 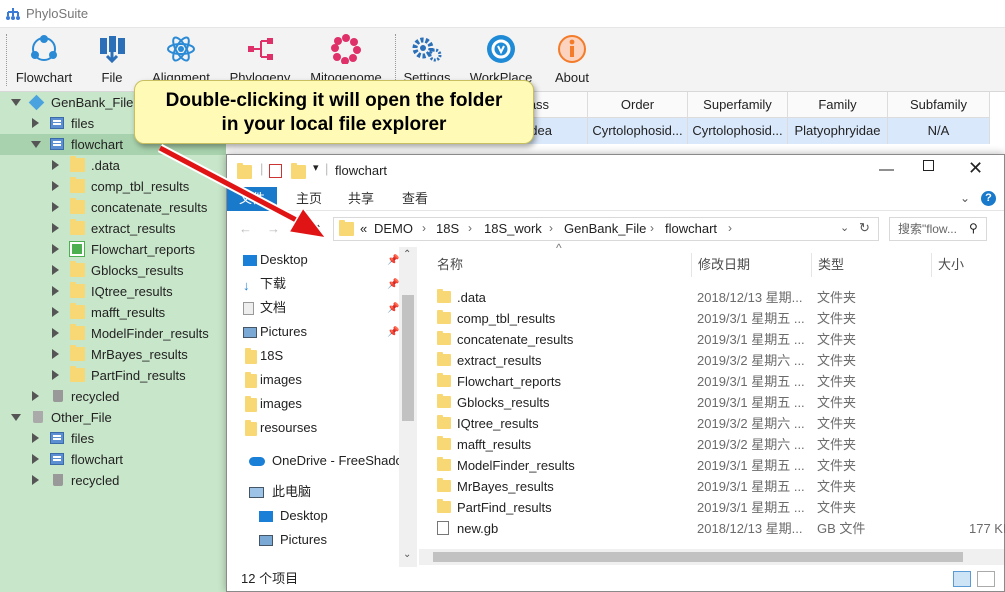 What do you see at coordinates (245, 228) in the screenshot?
I see `back-arrow-icon: ←` at bounding box center [245, 228].